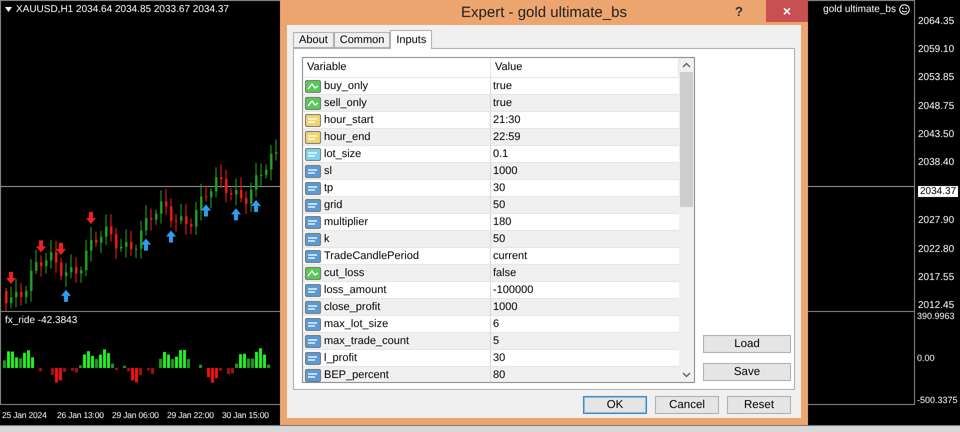 Image resolution: width=960 pixels, height=432 pixels. Describe the element at coordinates (937, 50) in the screenshot. I see `price-tick: 2059.10` at that location.